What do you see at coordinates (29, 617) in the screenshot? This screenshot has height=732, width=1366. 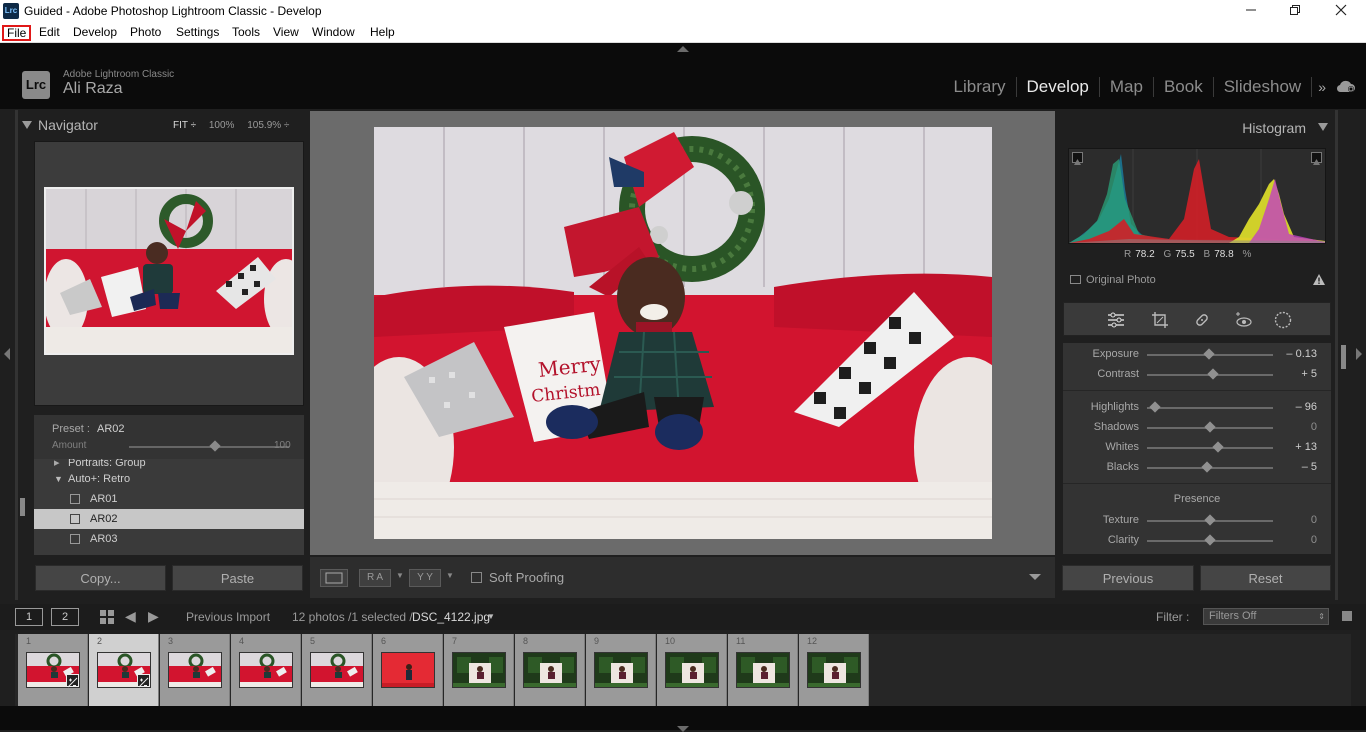 I see `main-screen-button: 1` at bounding box center [29, 617].